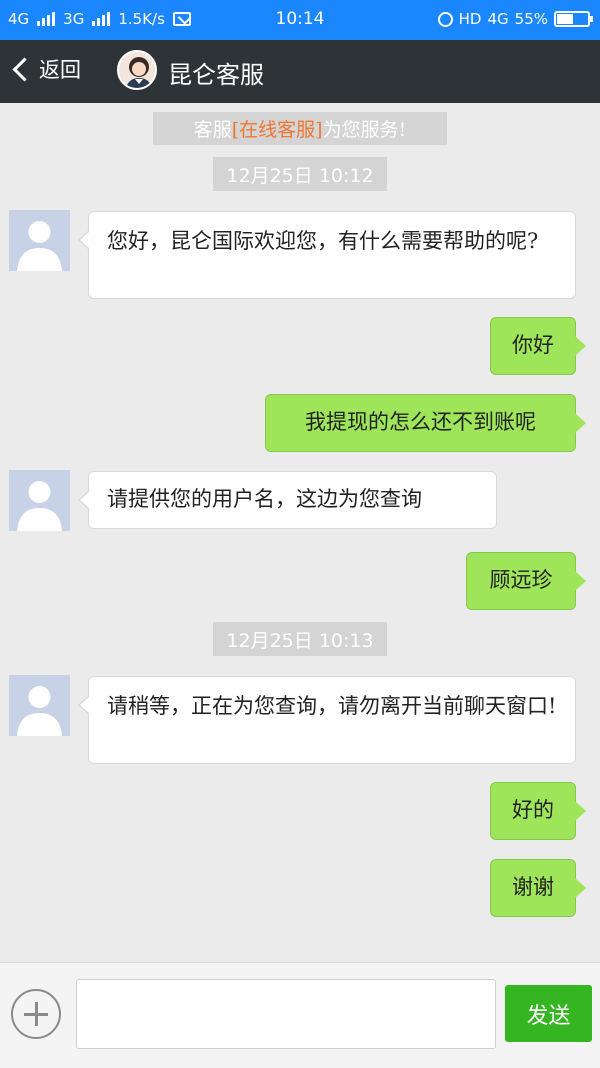 Image resolution: width=600 pixels, height=1068 pixels. Describe the element at coordinates (300, 639) in the screenshot. I see `timestamp: 12月25日 10:13` at that location.